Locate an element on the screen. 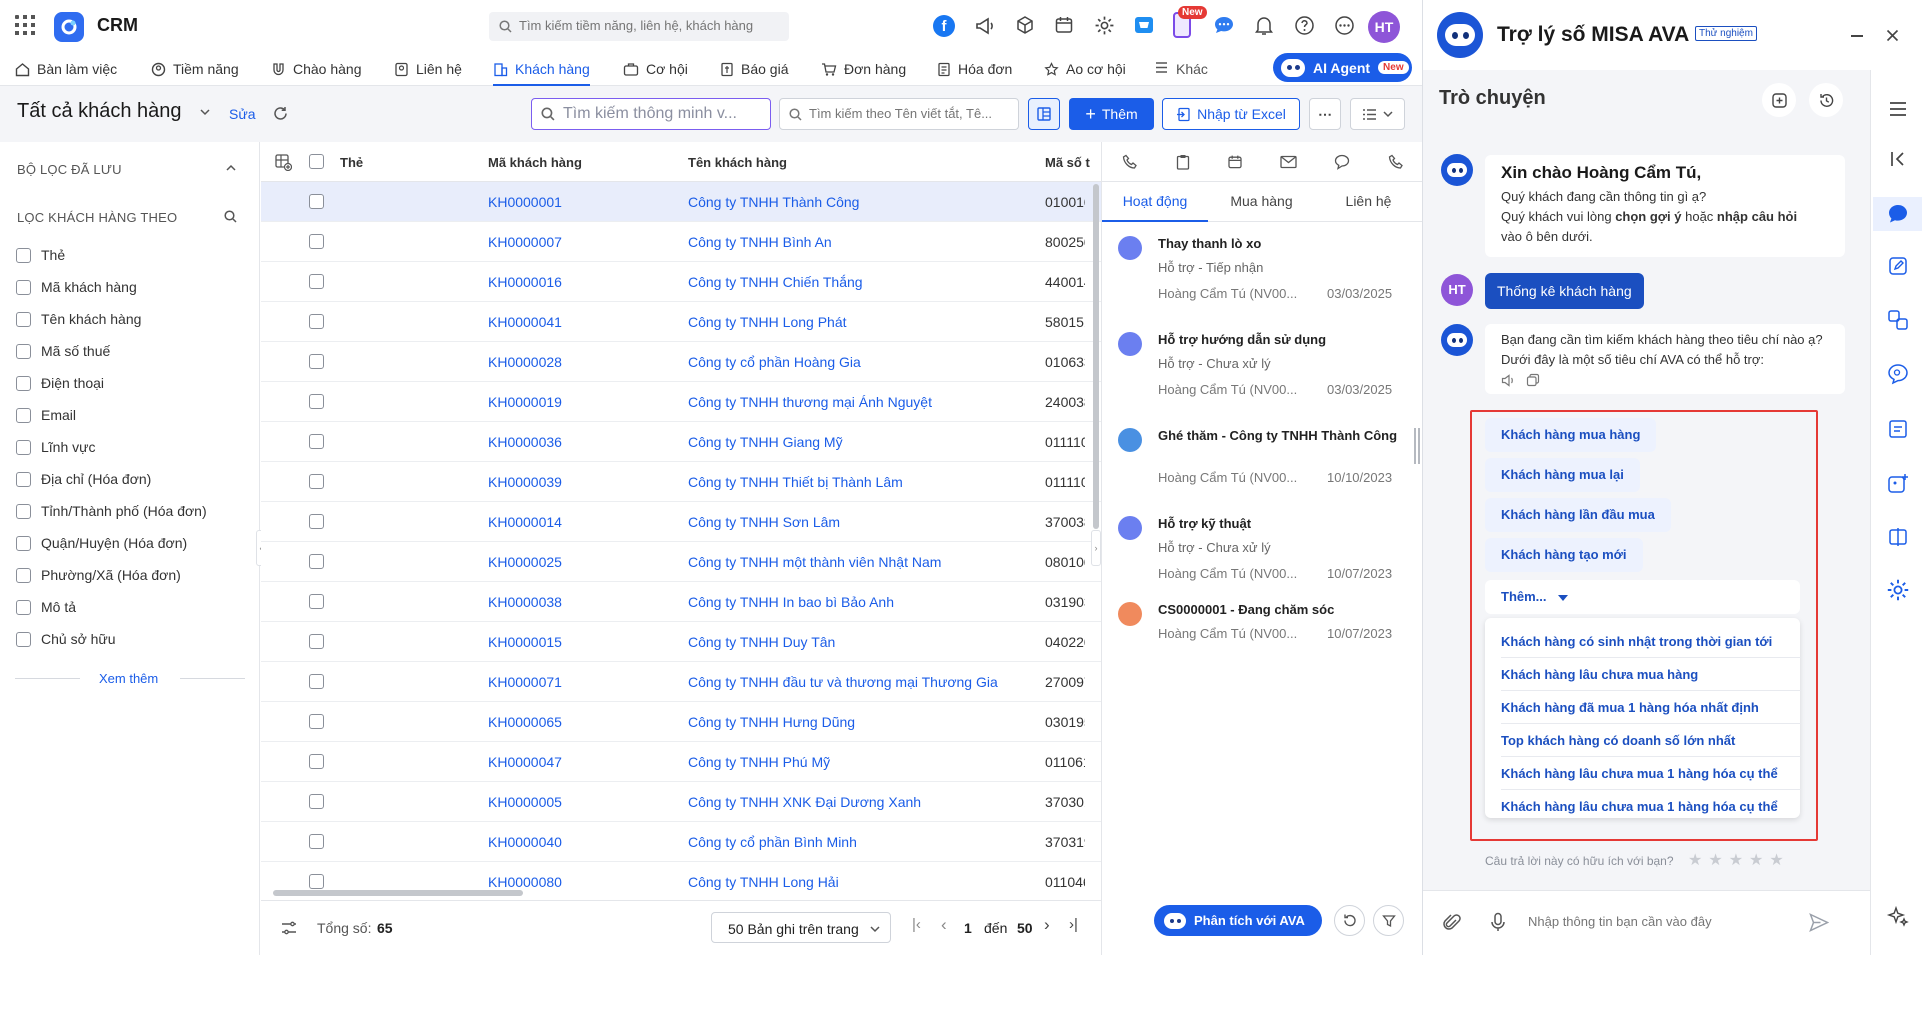 The width and height of the screenshot is (1922, 1030). next-page-icon: › is located at coordinates (1047, 925).